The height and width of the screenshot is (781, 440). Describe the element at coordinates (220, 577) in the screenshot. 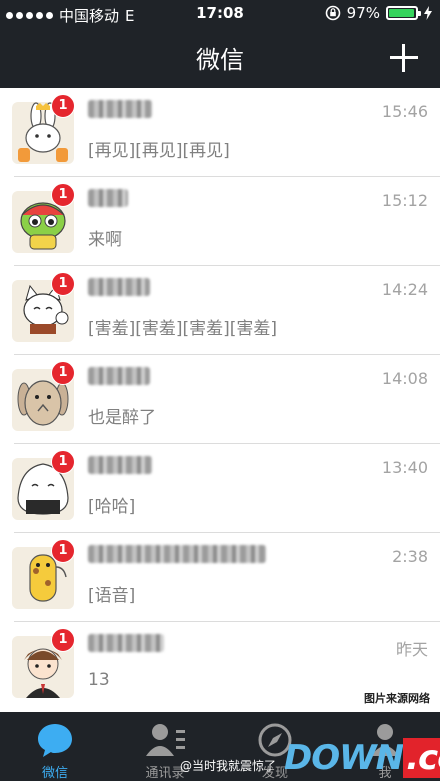

I see `chat-row: 1 2:38 [语音]` at that location.